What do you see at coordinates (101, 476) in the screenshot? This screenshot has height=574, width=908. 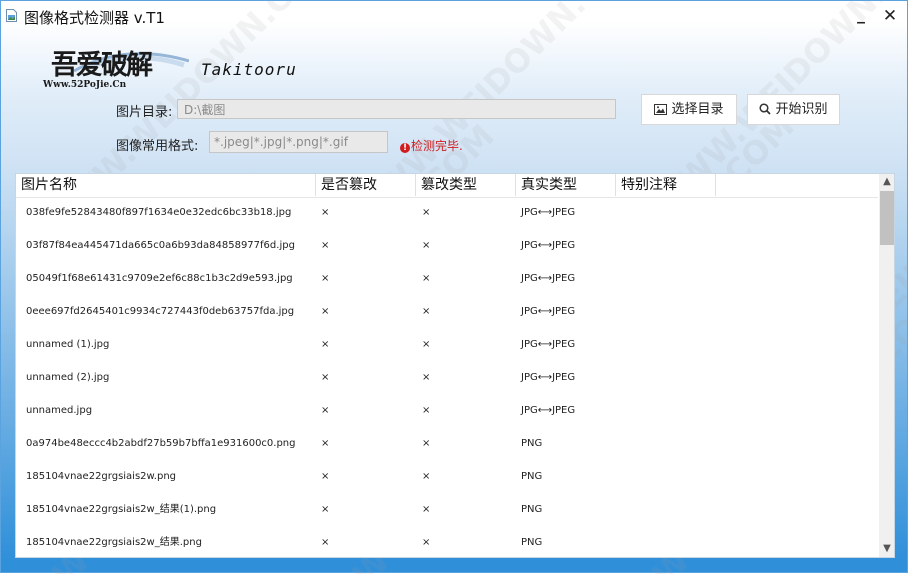 I see `cell-filename: 185104vnae22grgsiais2w.png` at bounding box center [101, 476].